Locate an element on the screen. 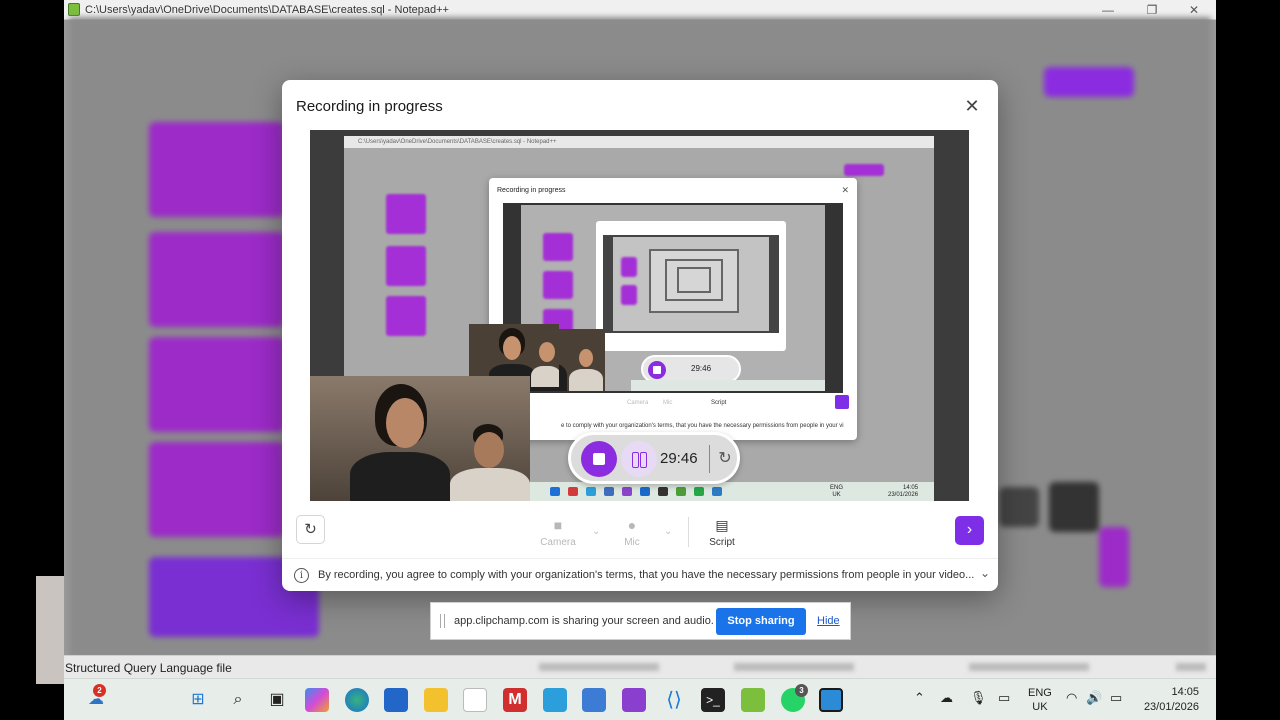 Image resolution: width=1280 pixels, height=720 pixels. clipchamp-icon is located at coordinates (634, 700).